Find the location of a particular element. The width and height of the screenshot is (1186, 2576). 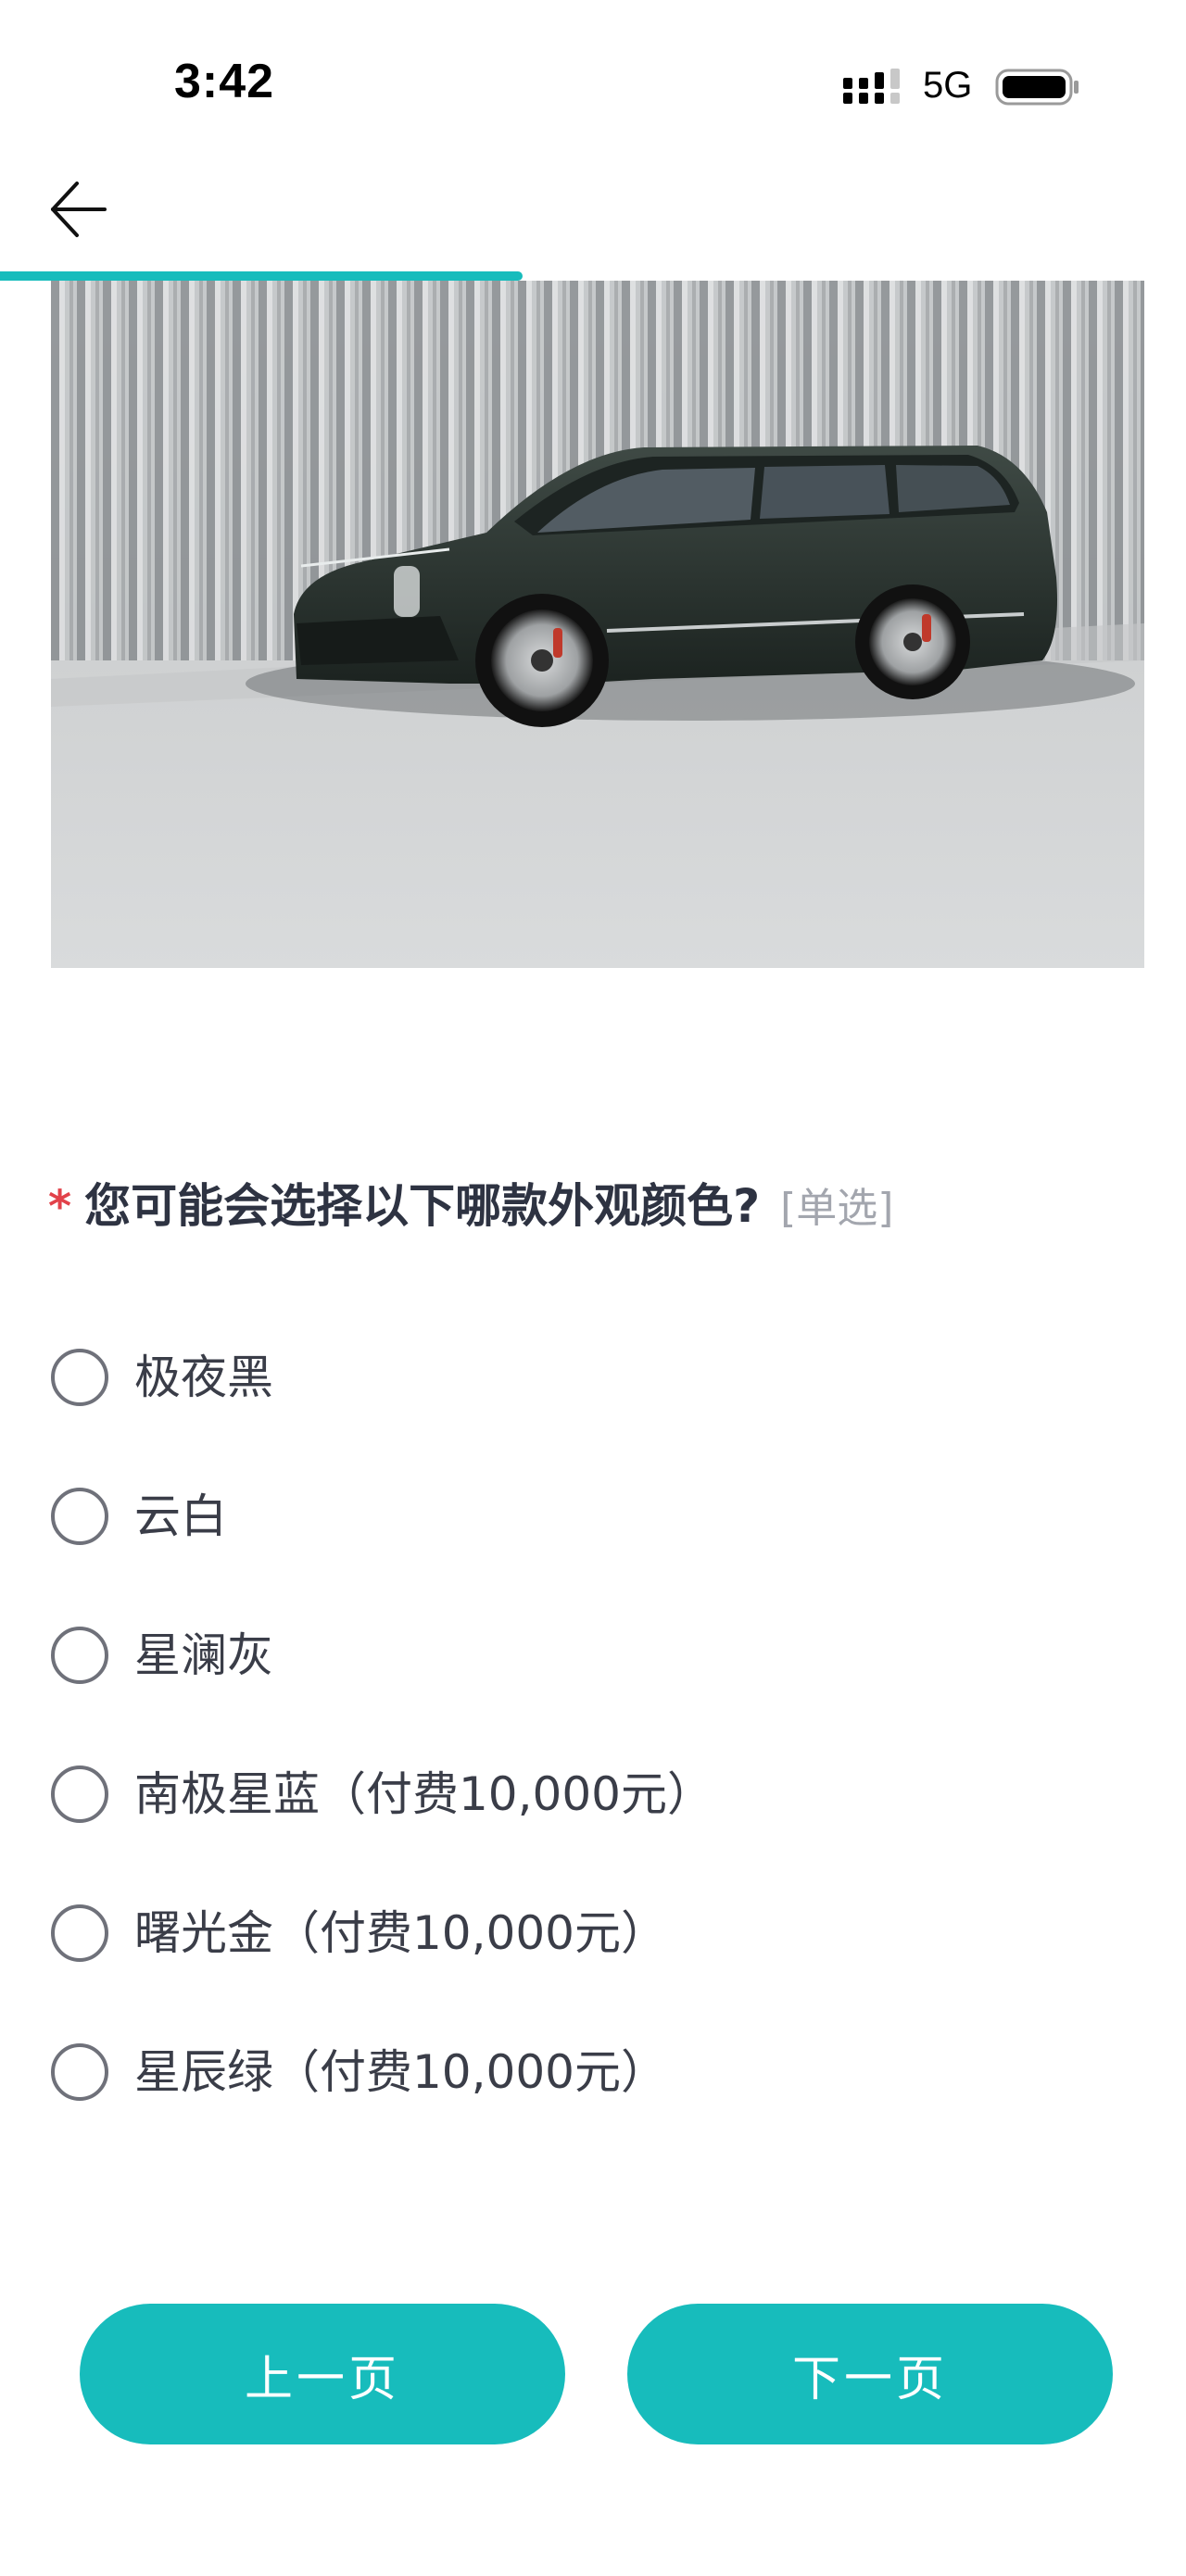

option-item: 星辰绿（付费10,000元） is located at coordinates (597, 2105).